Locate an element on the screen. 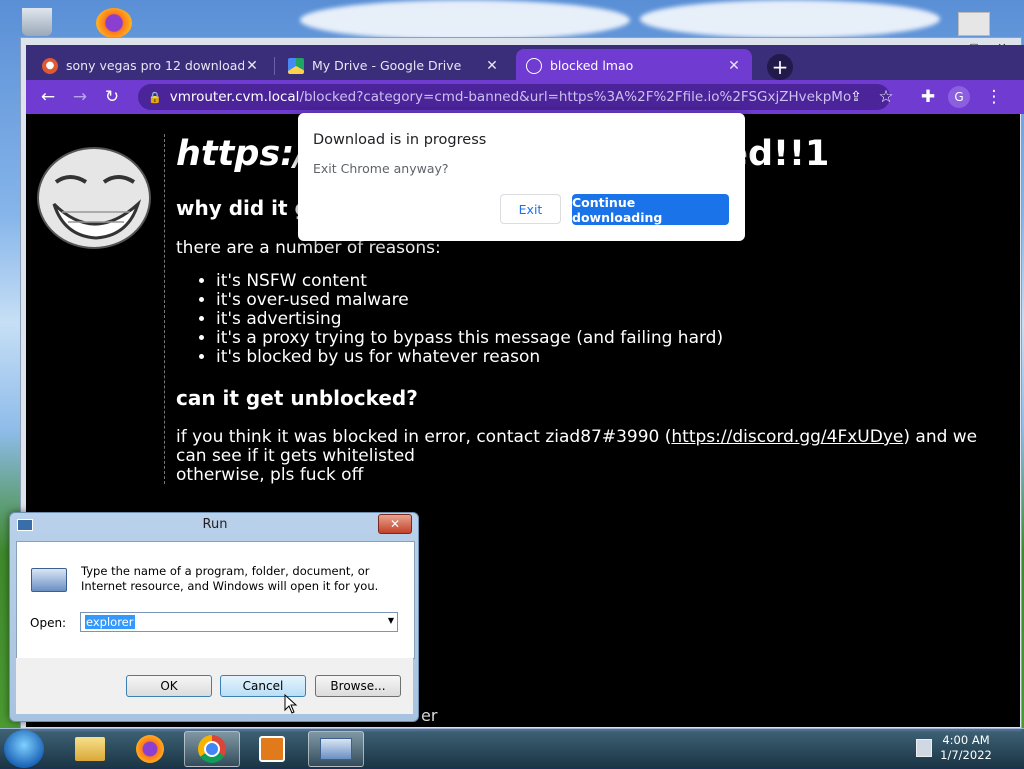 This screenshot has height=769, width=1024. list-item: it's over-used malware is located at coordinates (469, 300).